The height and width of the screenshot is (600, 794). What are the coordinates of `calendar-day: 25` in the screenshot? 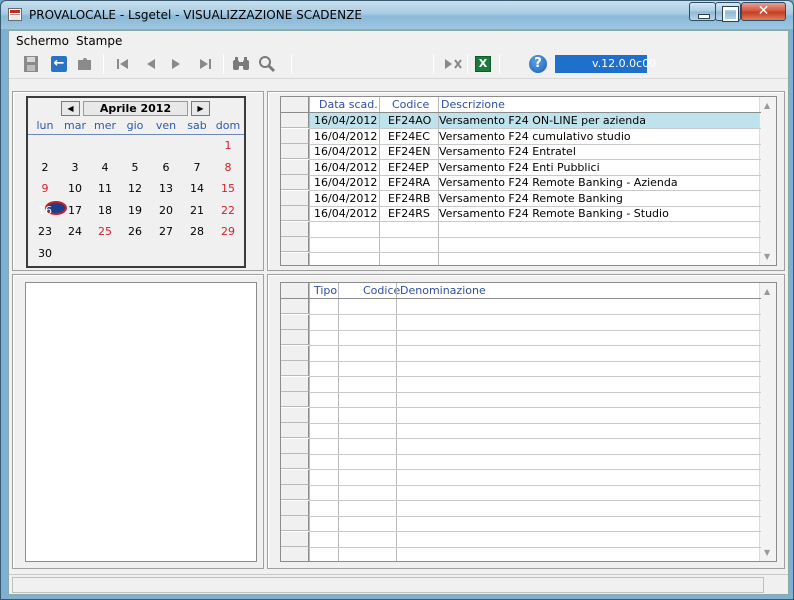 It's located at (105, 231).